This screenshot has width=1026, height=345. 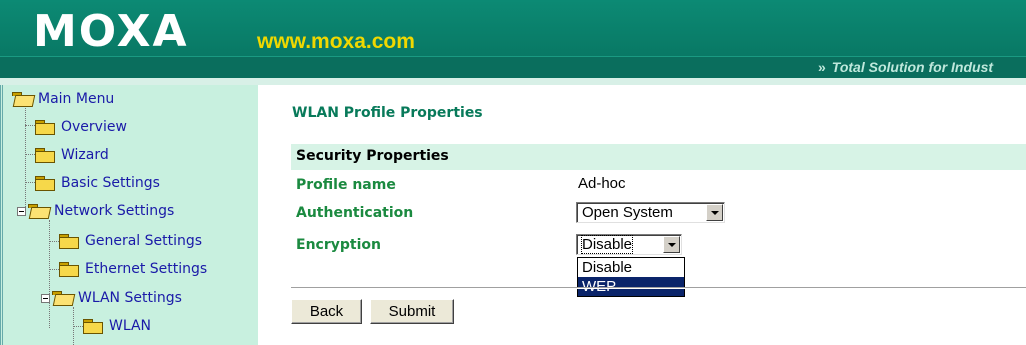 I want to click on encryption-select: Disable, so click(x=629, y=244).